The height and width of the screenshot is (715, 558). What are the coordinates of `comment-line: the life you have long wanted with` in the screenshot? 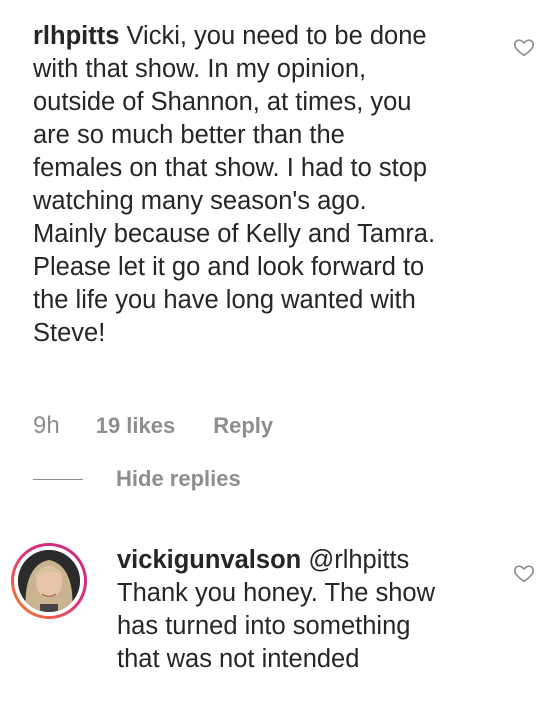 It's located at (224, 300).